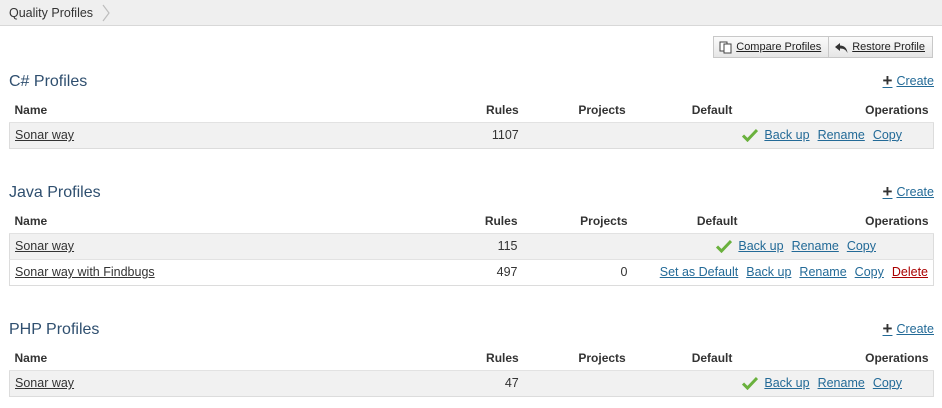 This screenshot has height=408, width=942. I want to click on chevron-right-icon, so click(106, 12).